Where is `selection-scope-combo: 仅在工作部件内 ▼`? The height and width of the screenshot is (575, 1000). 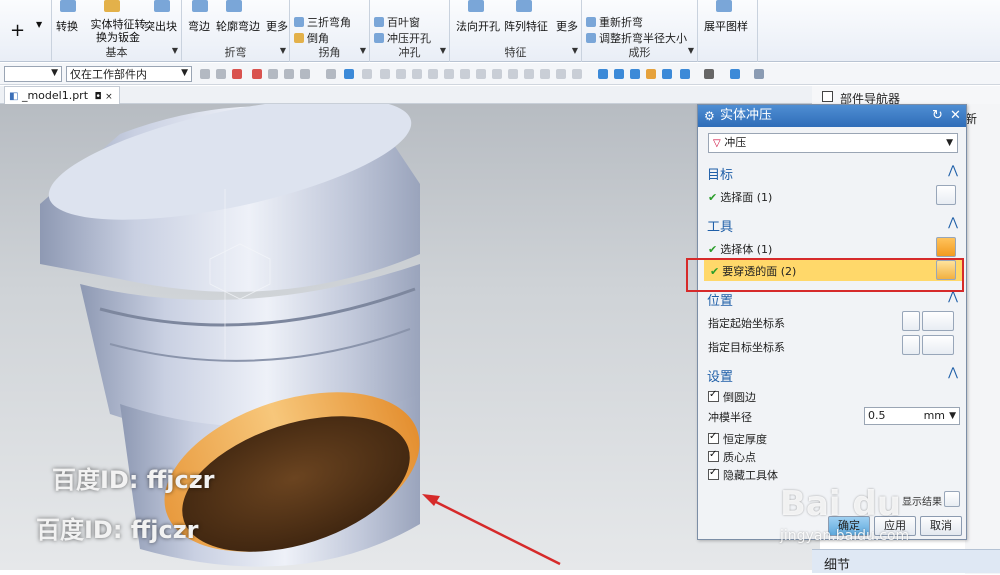 selection-scope-combo: 仅在工作部件内 ▼ is located at coordinates (129, 74).